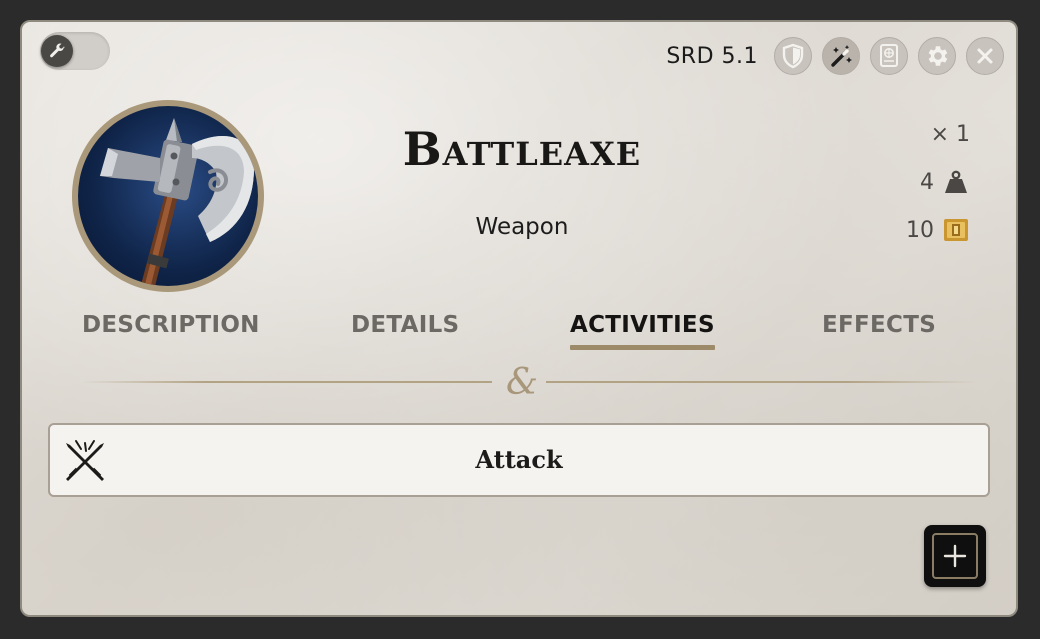 The image size is (1040, 639). What do you see at coordinates (287, 382) in the screenshot?
I see `divider-line-left` at bounding box center [287, 382].